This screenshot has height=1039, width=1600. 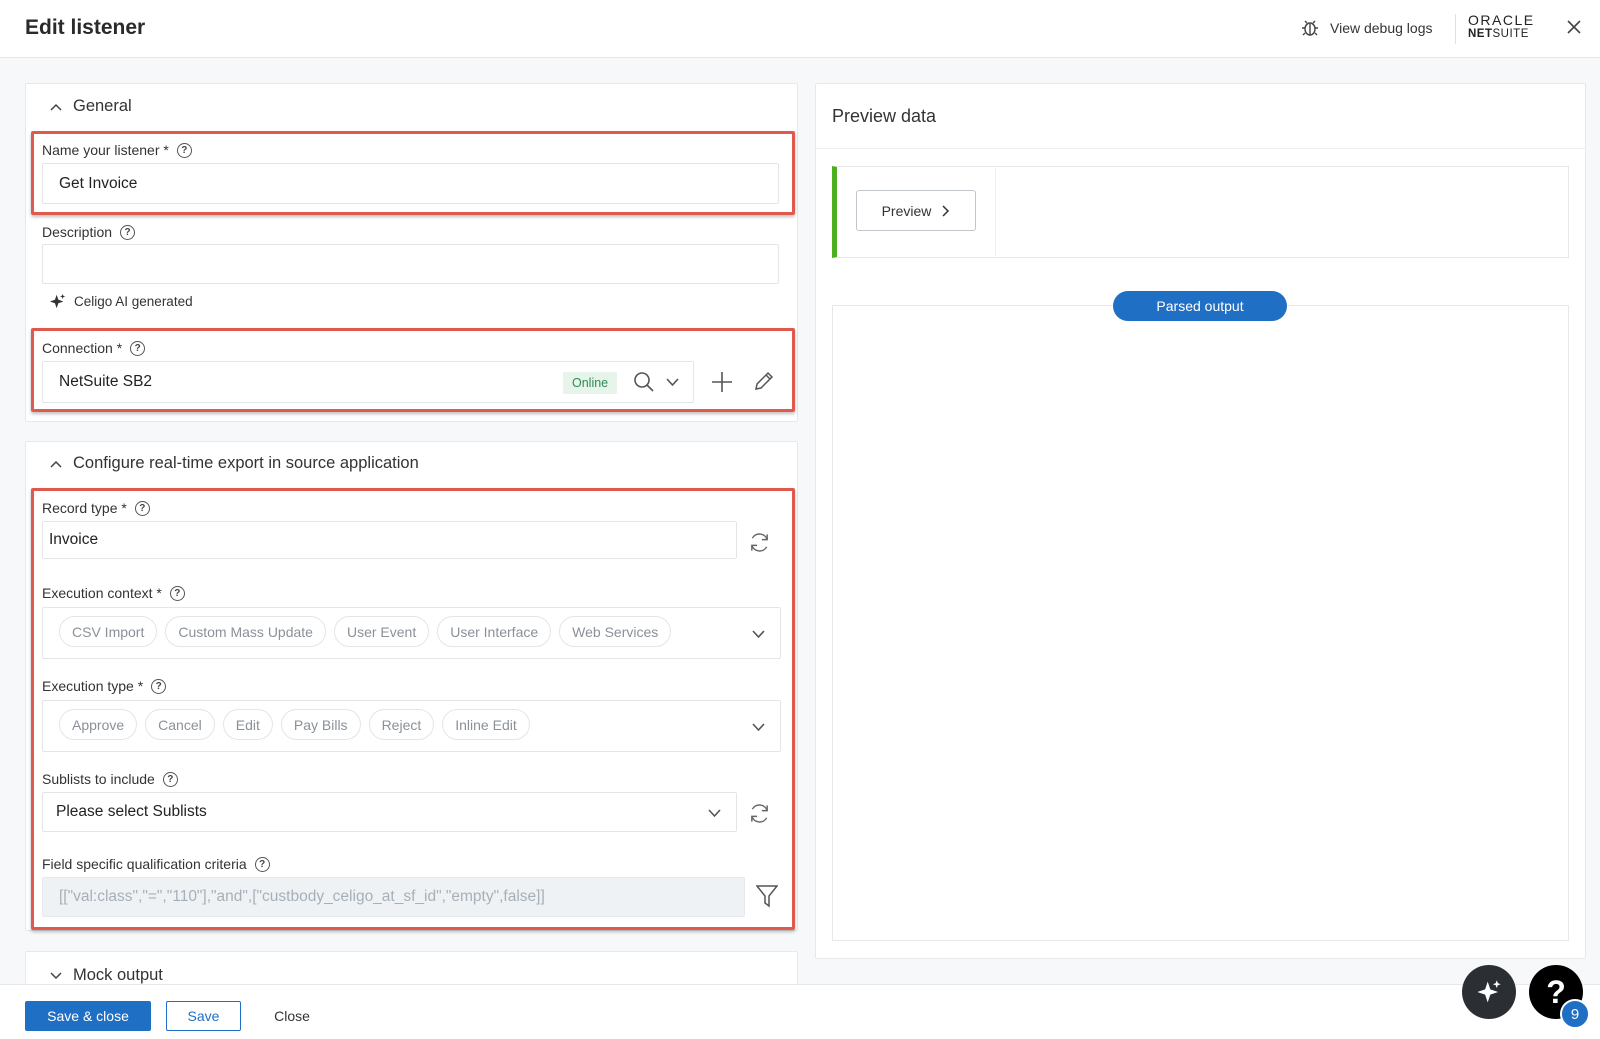 What do you see at coordinates (98, 724) in the screenshot?
I see `chip: Approve` at bounding box center [98, 724].